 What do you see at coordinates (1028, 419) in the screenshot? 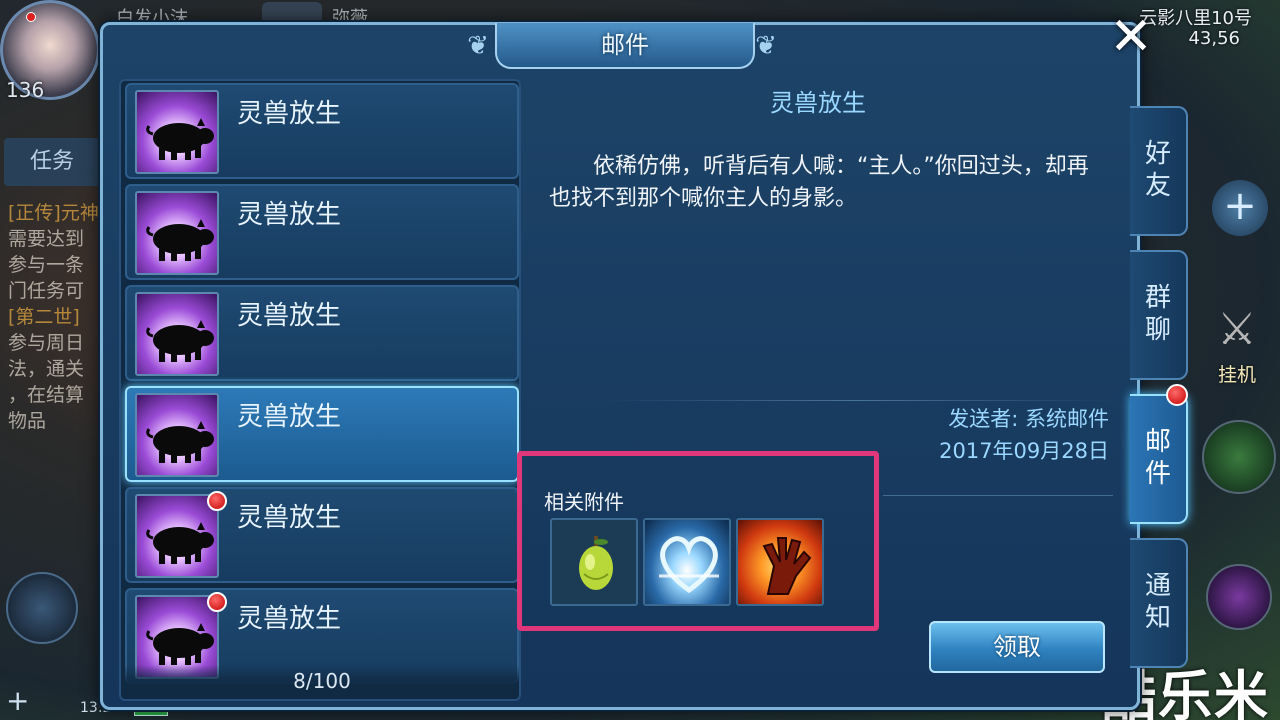
I see `mail-sender: 发送者: 系统邮件` at bounding box center [1028, 419].